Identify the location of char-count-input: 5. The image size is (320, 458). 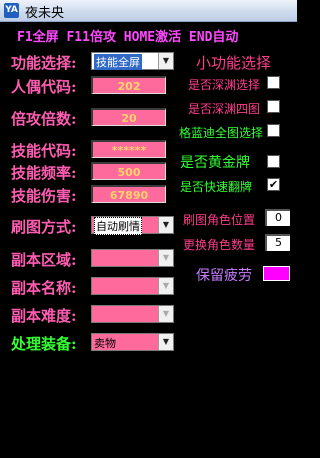
(277, 242).